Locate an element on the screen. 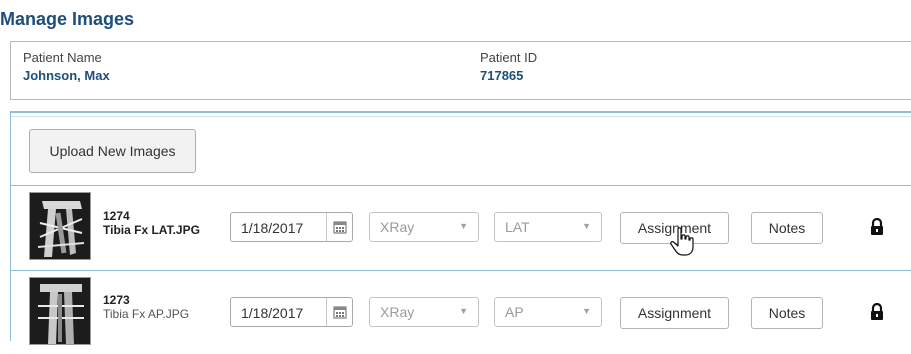 The height and width of the screenshot is (354, 911). image-view-value: AP is located at coordinates (514, 312).